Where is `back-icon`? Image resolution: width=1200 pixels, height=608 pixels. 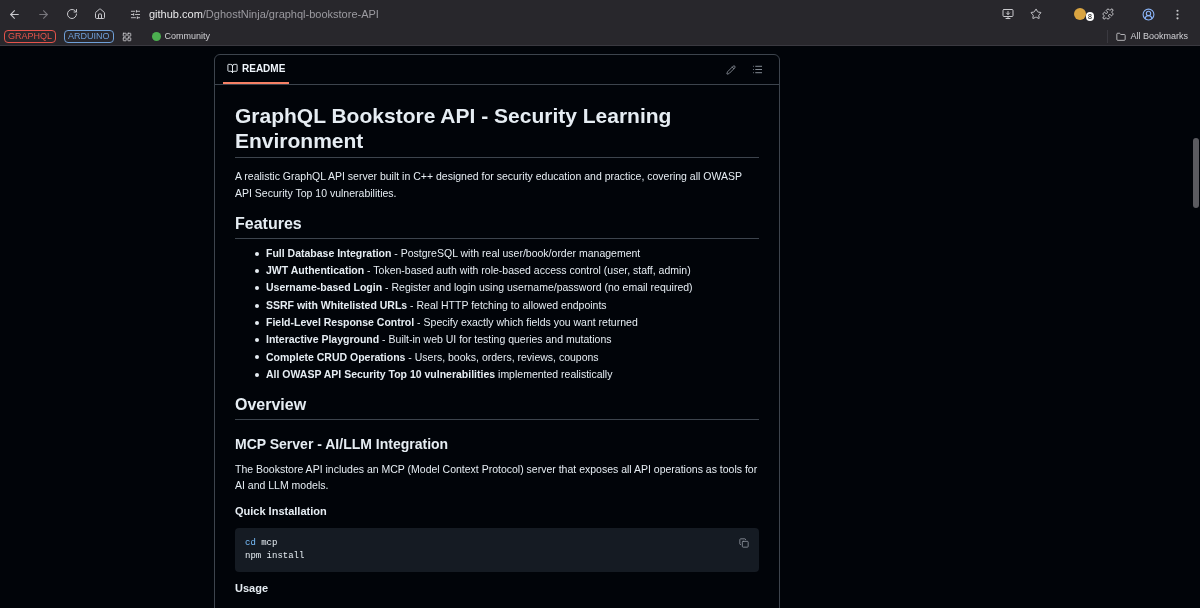 back-icon is located at coordinates (14, 14).